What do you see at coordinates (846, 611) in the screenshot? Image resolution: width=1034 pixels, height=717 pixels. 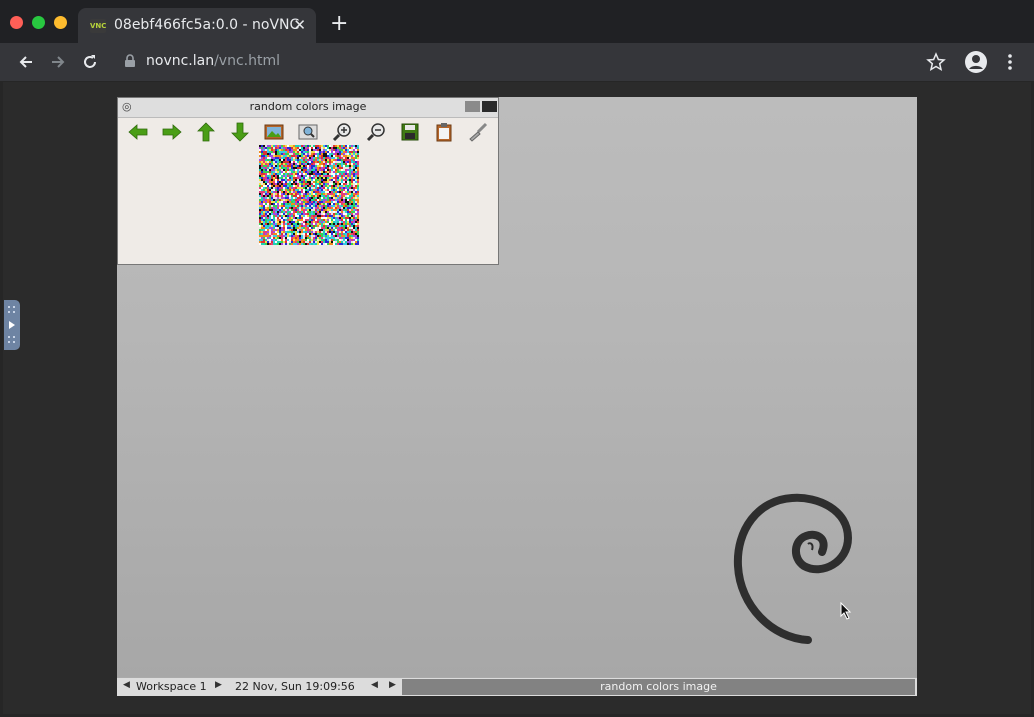 I see `mouse-cursor-icon` at bounding box center [846, 611].